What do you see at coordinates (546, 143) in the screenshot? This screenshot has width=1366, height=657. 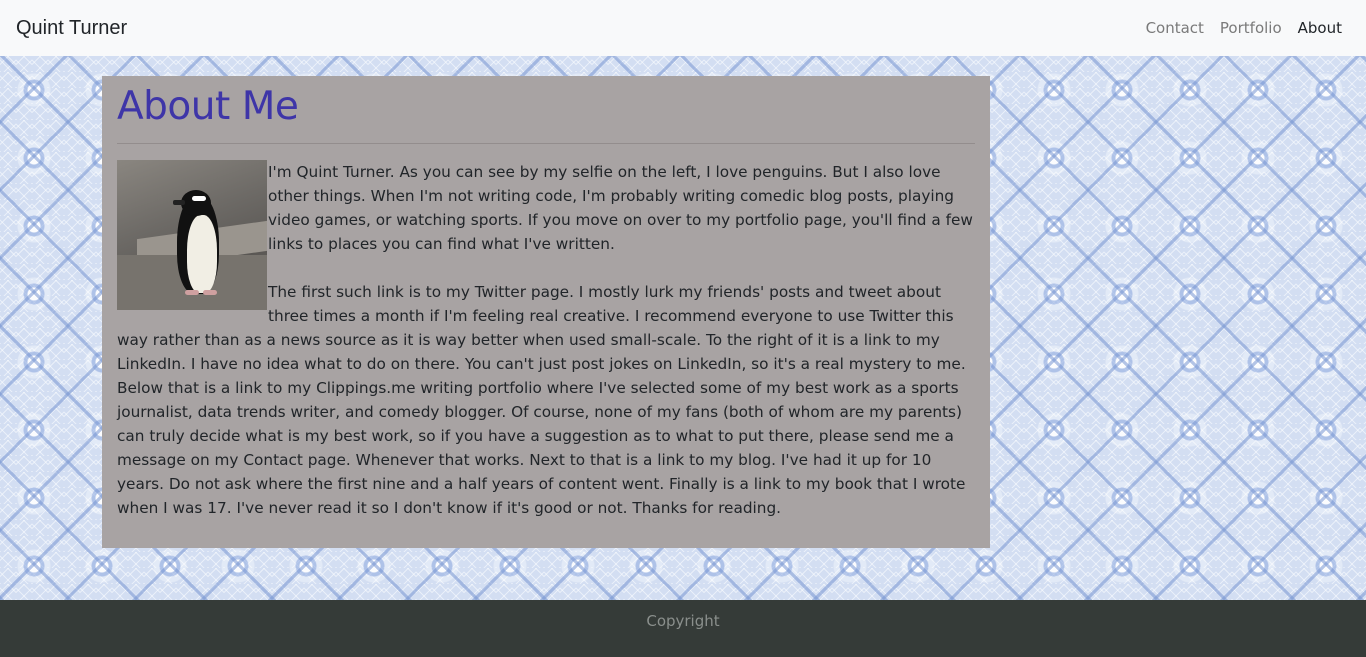 I see `title-divider` at bounding box center [546, 143].